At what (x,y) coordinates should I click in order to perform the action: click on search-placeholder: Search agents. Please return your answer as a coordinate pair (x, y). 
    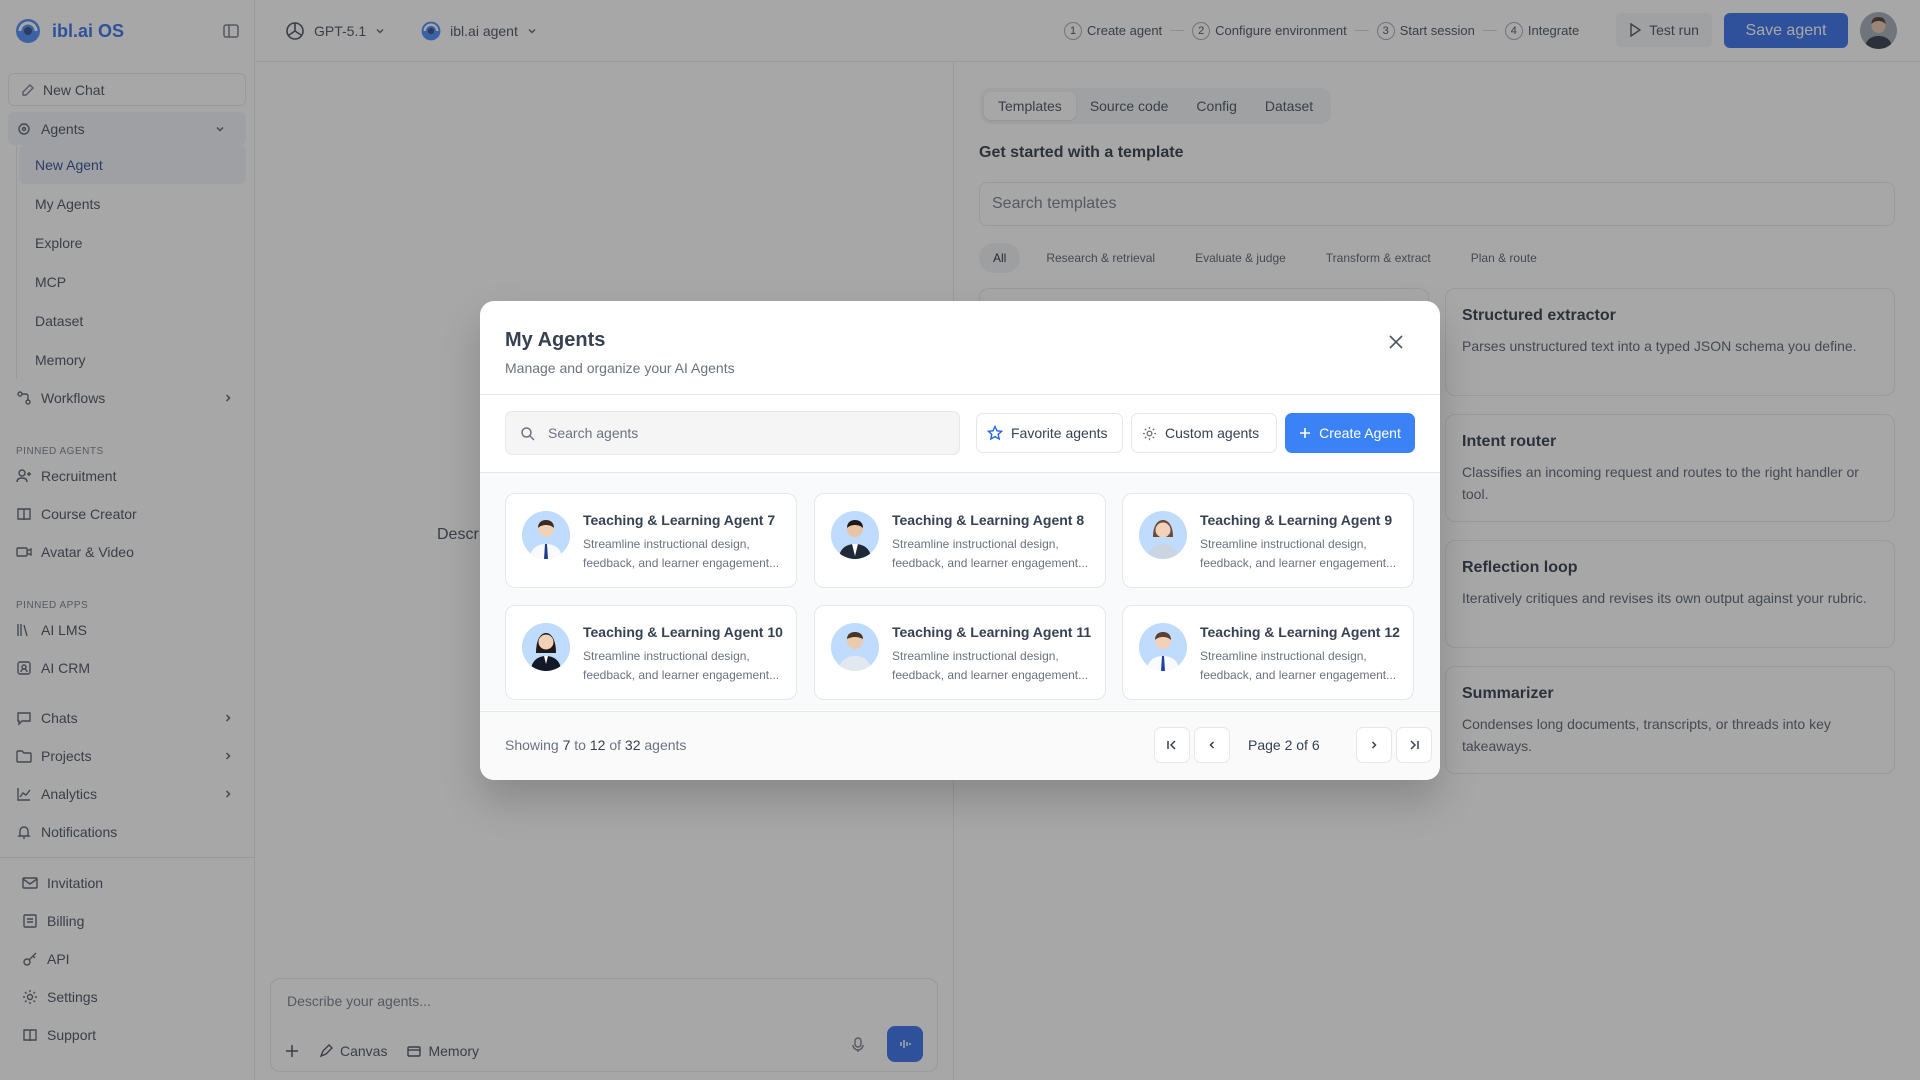
    Looking at the image, I should click on (593, 433).